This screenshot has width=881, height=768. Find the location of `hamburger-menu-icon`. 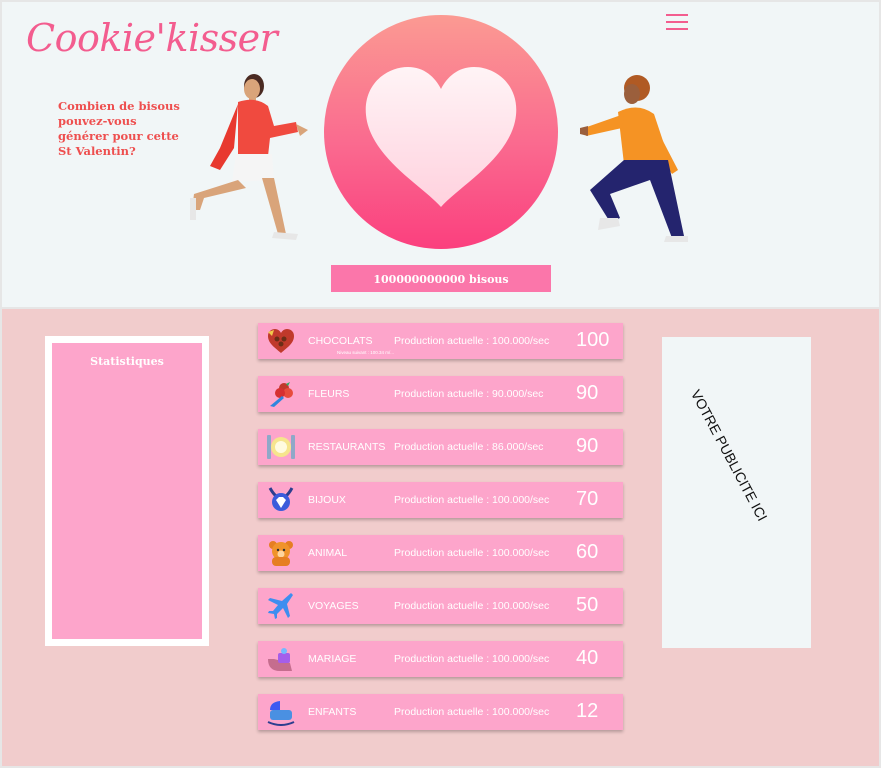

hamburger-menu-icon is located at coordinates (677, 22).